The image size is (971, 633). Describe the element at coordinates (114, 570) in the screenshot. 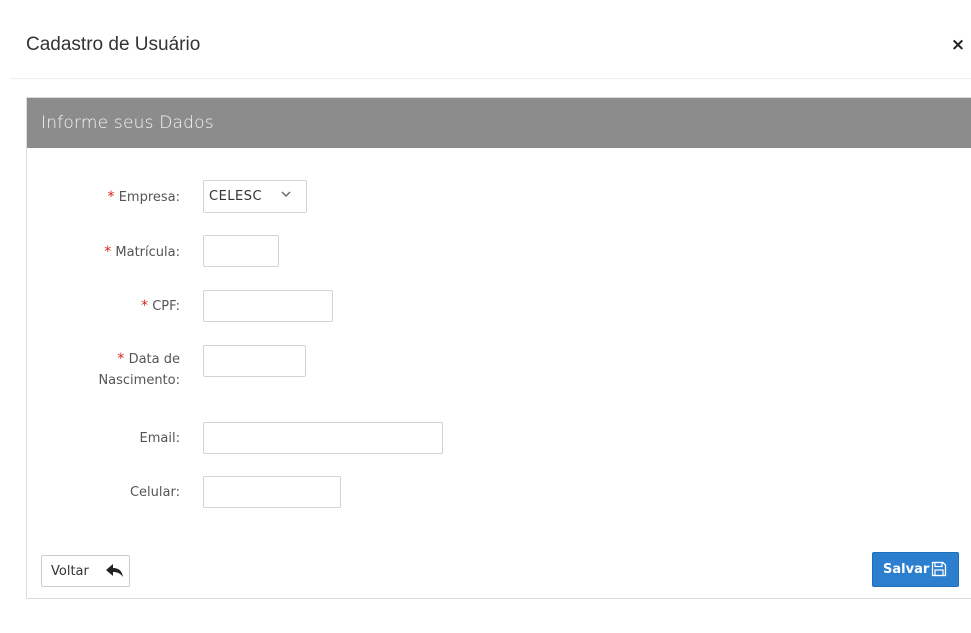

I see `reply-arrow-icon` at that location.